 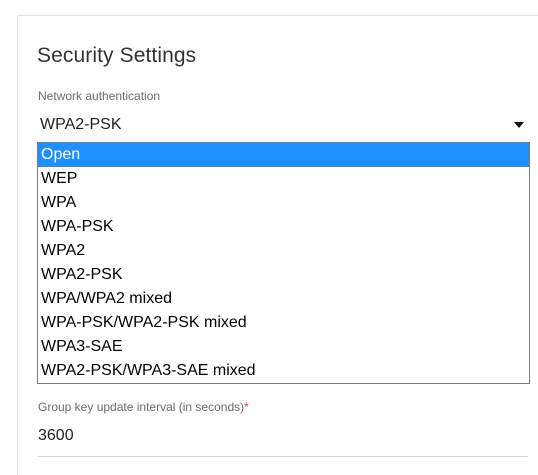 What do you see at coordinates (283, 347) in the screenshot?
I see `option-wpa3-sae: WPA3-SAE` at bounding box center [283, 347].